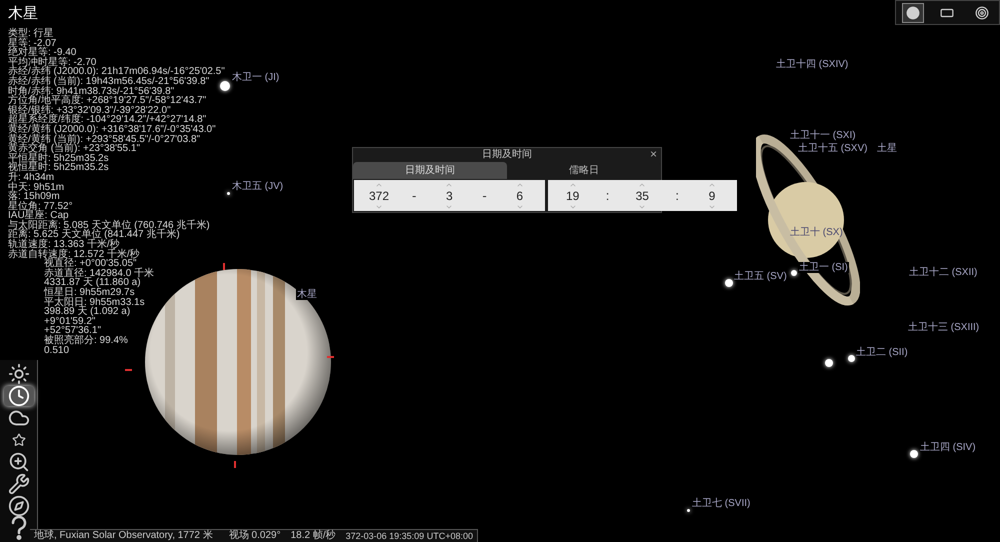  Describe the element at coordinates (19, 462) in the screenshot. I see `search-icon` at that location.